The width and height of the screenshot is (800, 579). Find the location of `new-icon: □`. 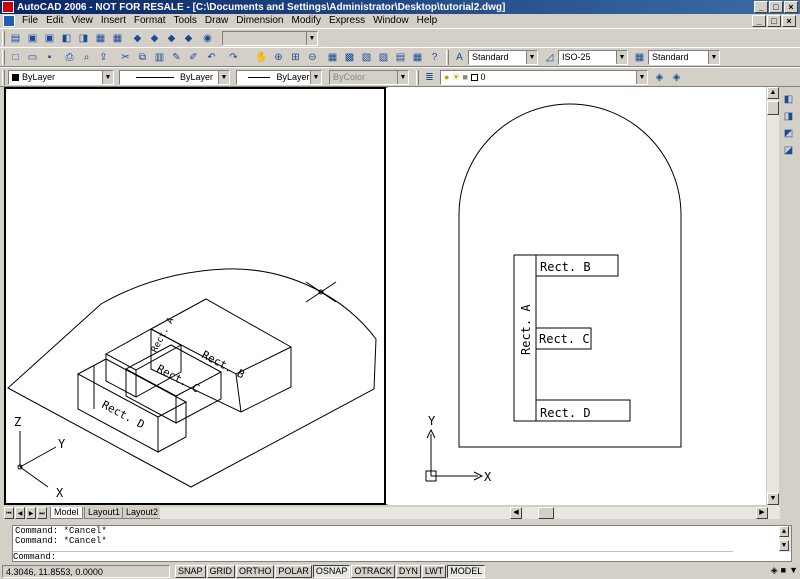

new-icon: □ is located at coordinates (15, 57).